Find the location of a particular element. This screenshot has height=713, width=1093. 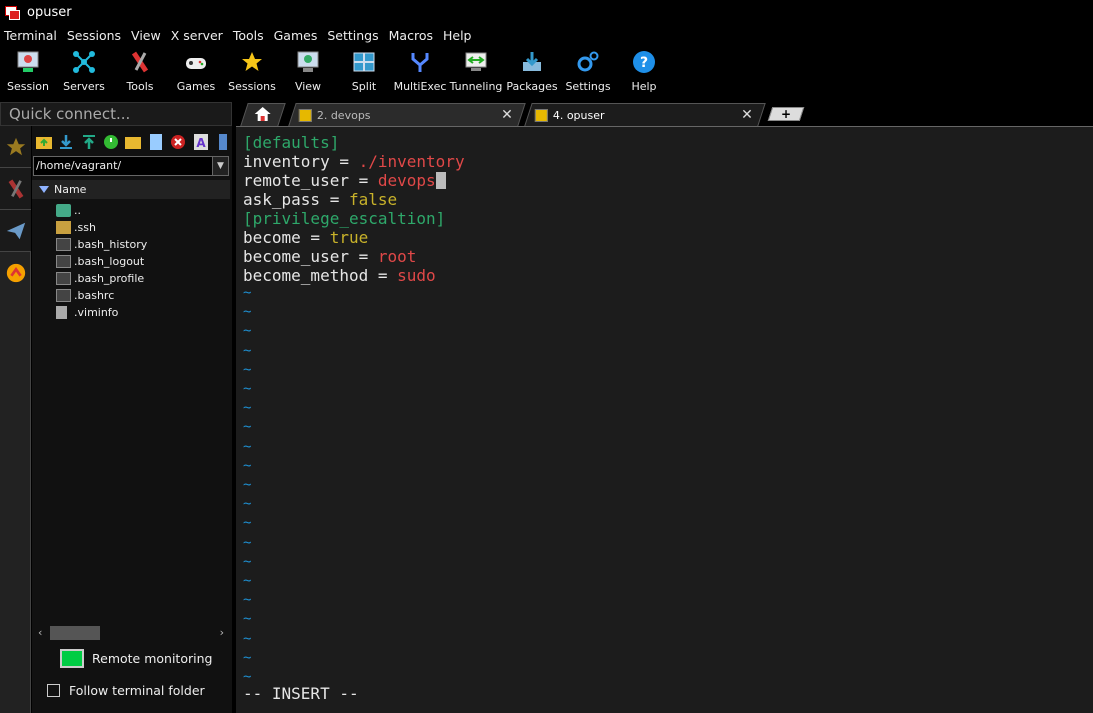

tab-home is located at coordinates (263, 114).